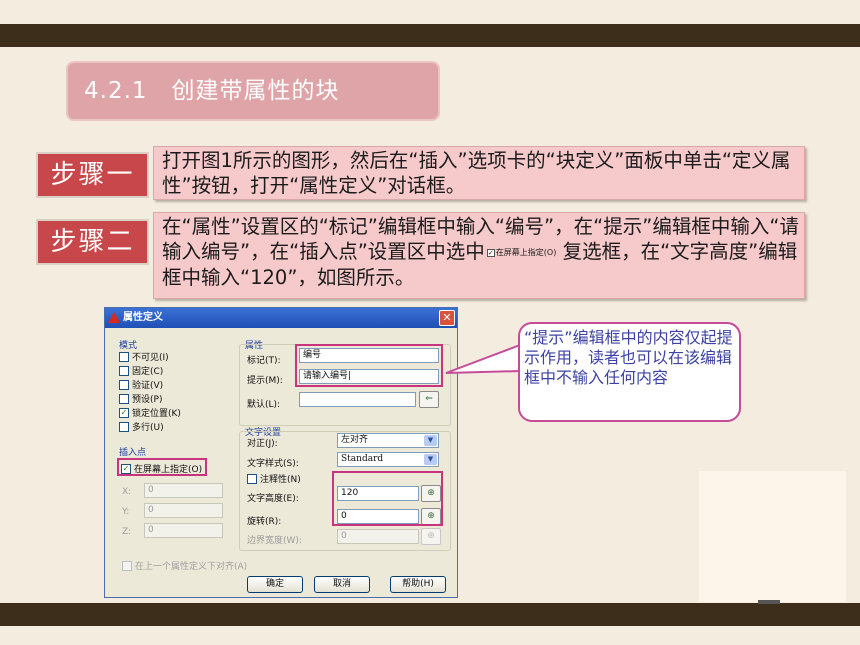 The image size is (860, 645). I want to click on multiline-checkbox: 多行(U), so click(141, 426).